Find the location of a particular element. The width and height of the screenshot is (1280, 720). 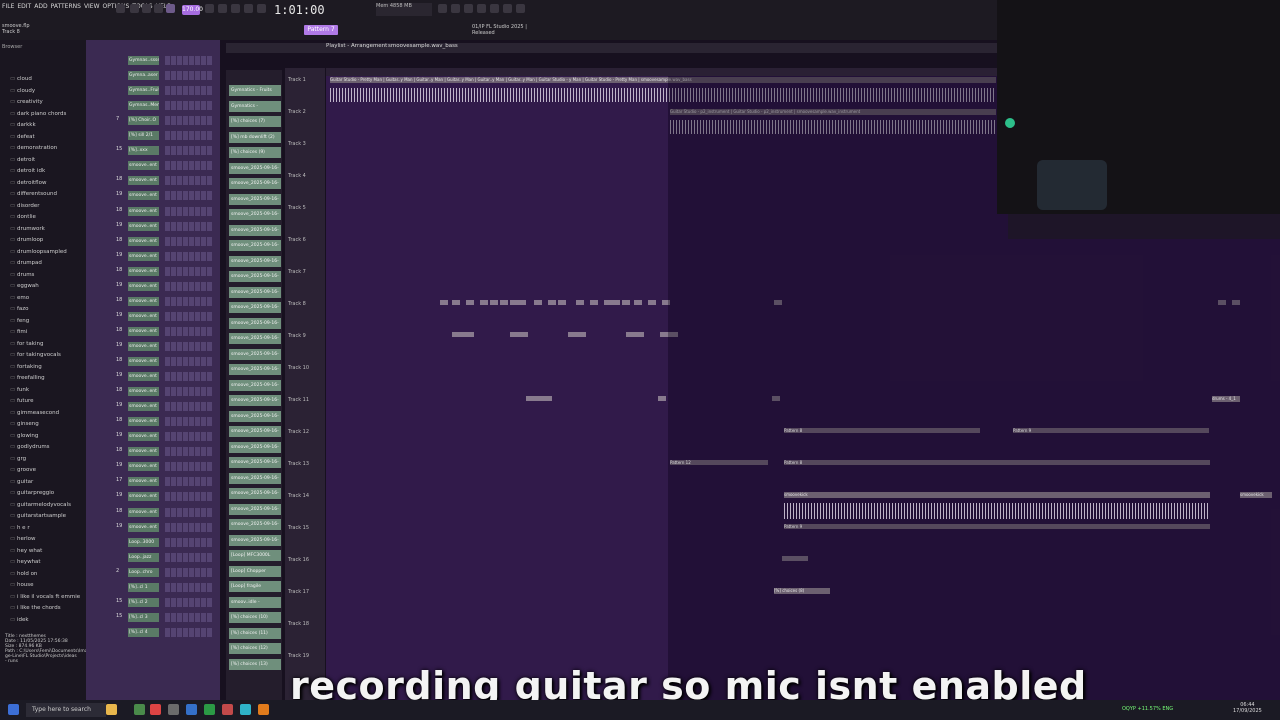

mixer-track-label: [%] choices (12) is located at coordinates (255, 648).